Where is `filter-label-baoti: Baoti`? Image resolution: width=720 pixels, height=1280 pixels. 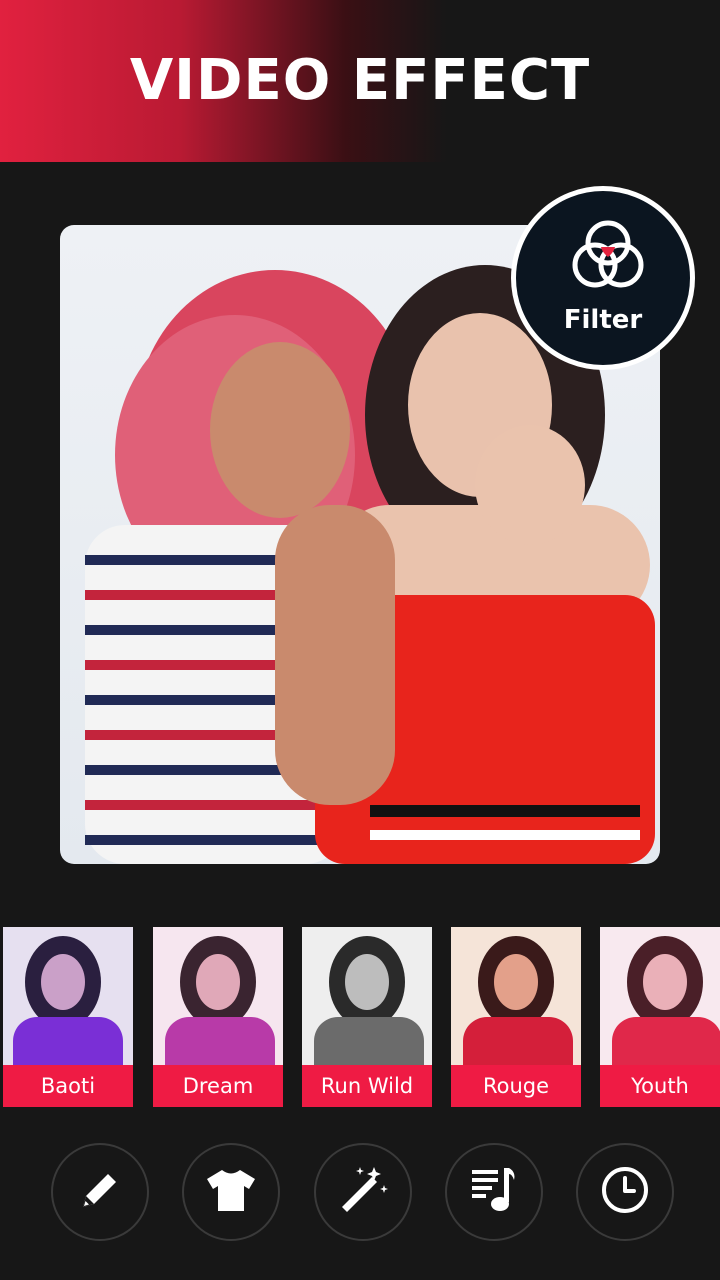
filter-label-baoti: Baoti is located at coordinates (68, 1086).